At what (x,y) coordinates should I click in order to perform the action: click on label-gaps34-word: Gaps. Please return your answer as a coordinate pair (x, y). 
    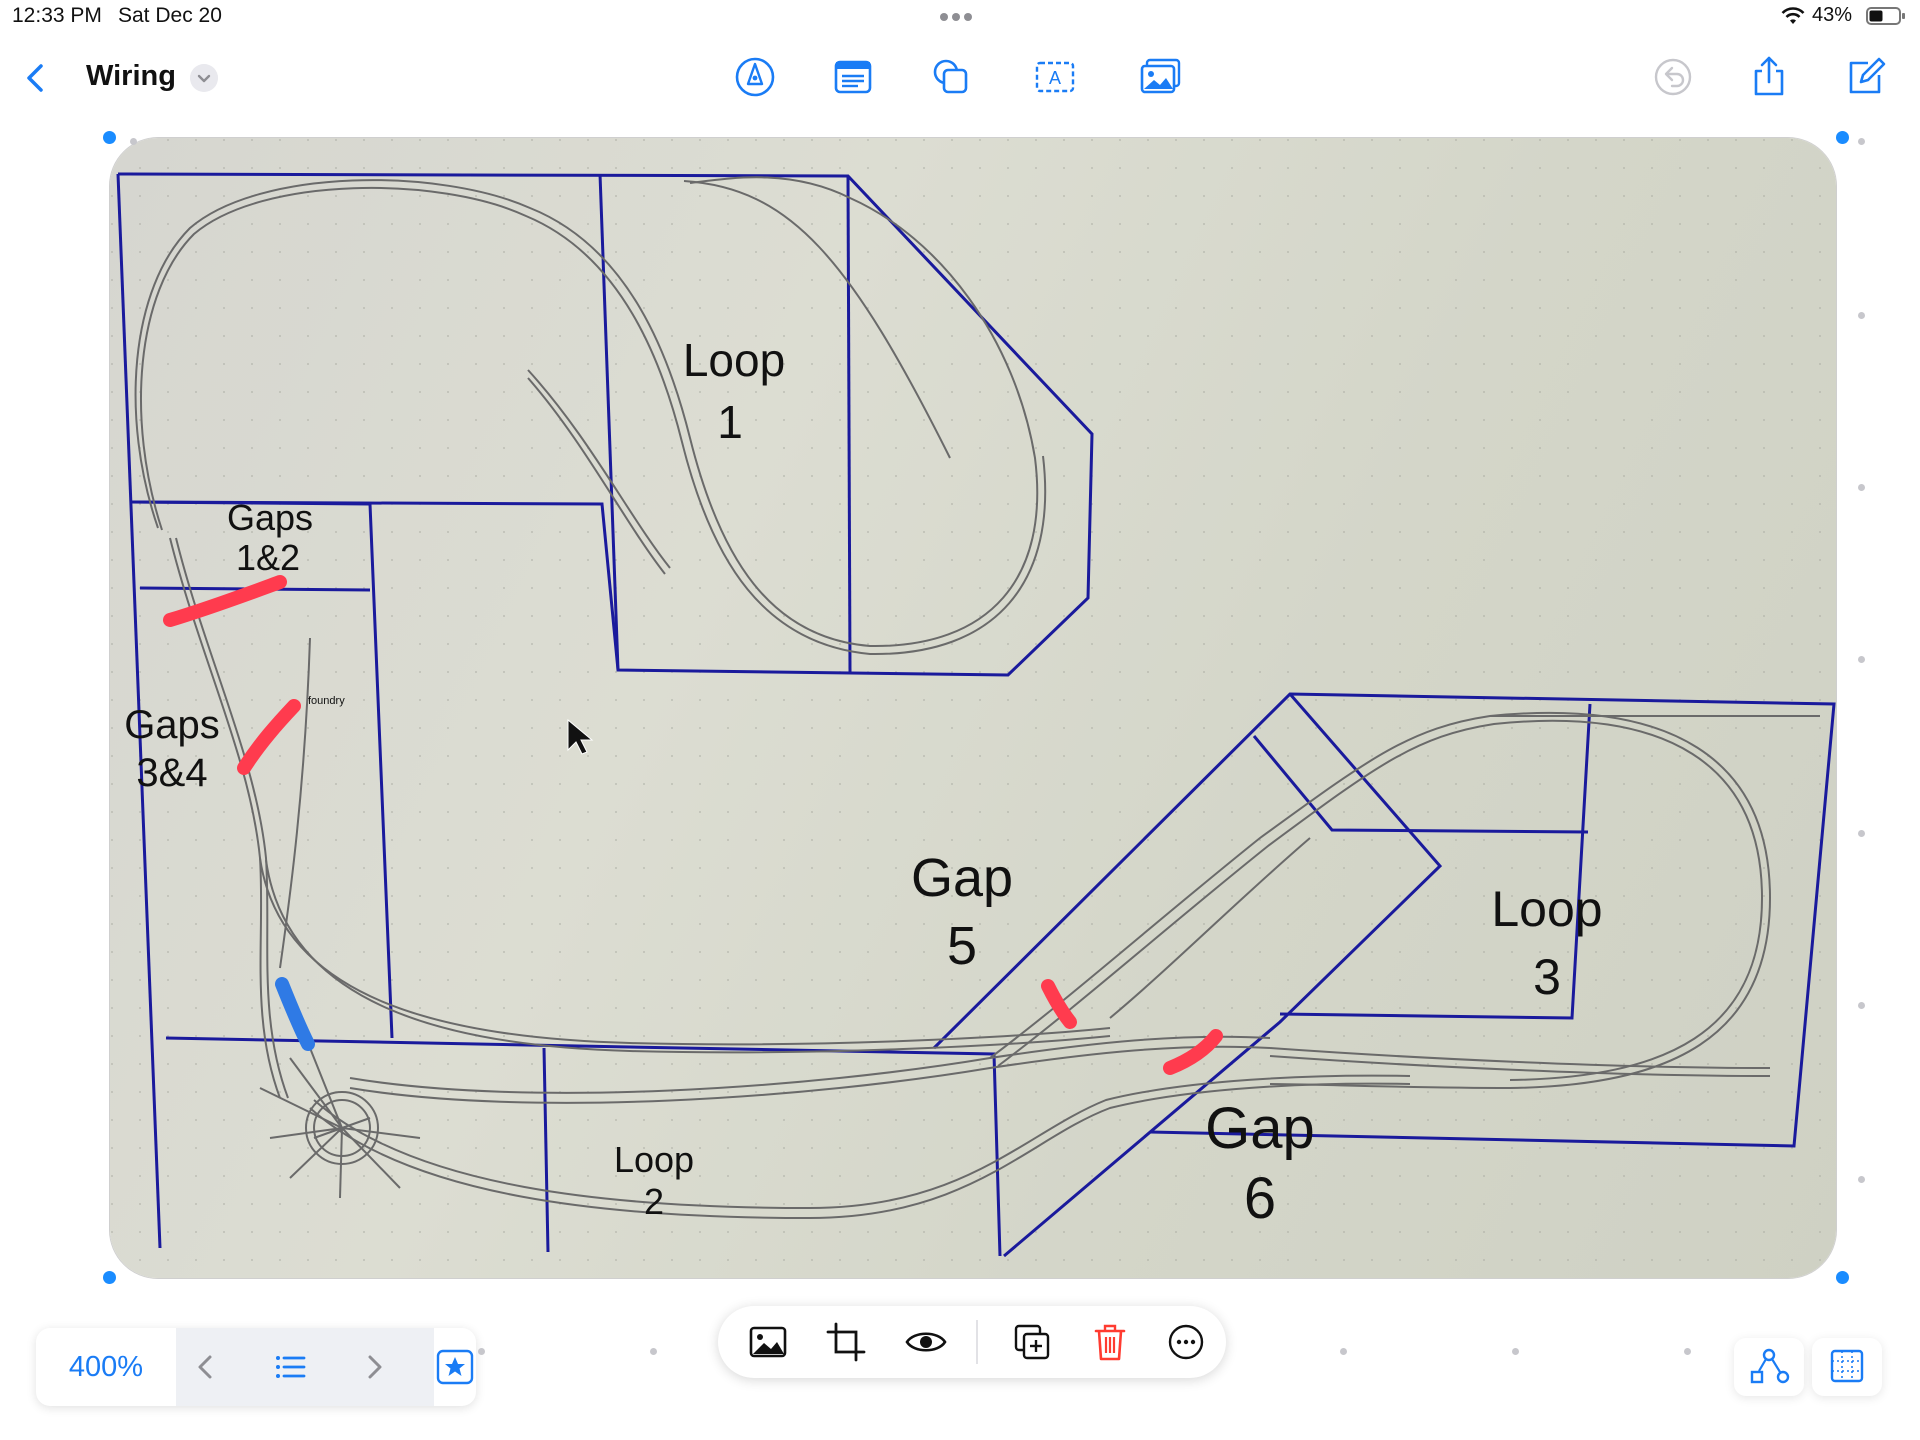
    Looking at the image, I should click on (172, 725).